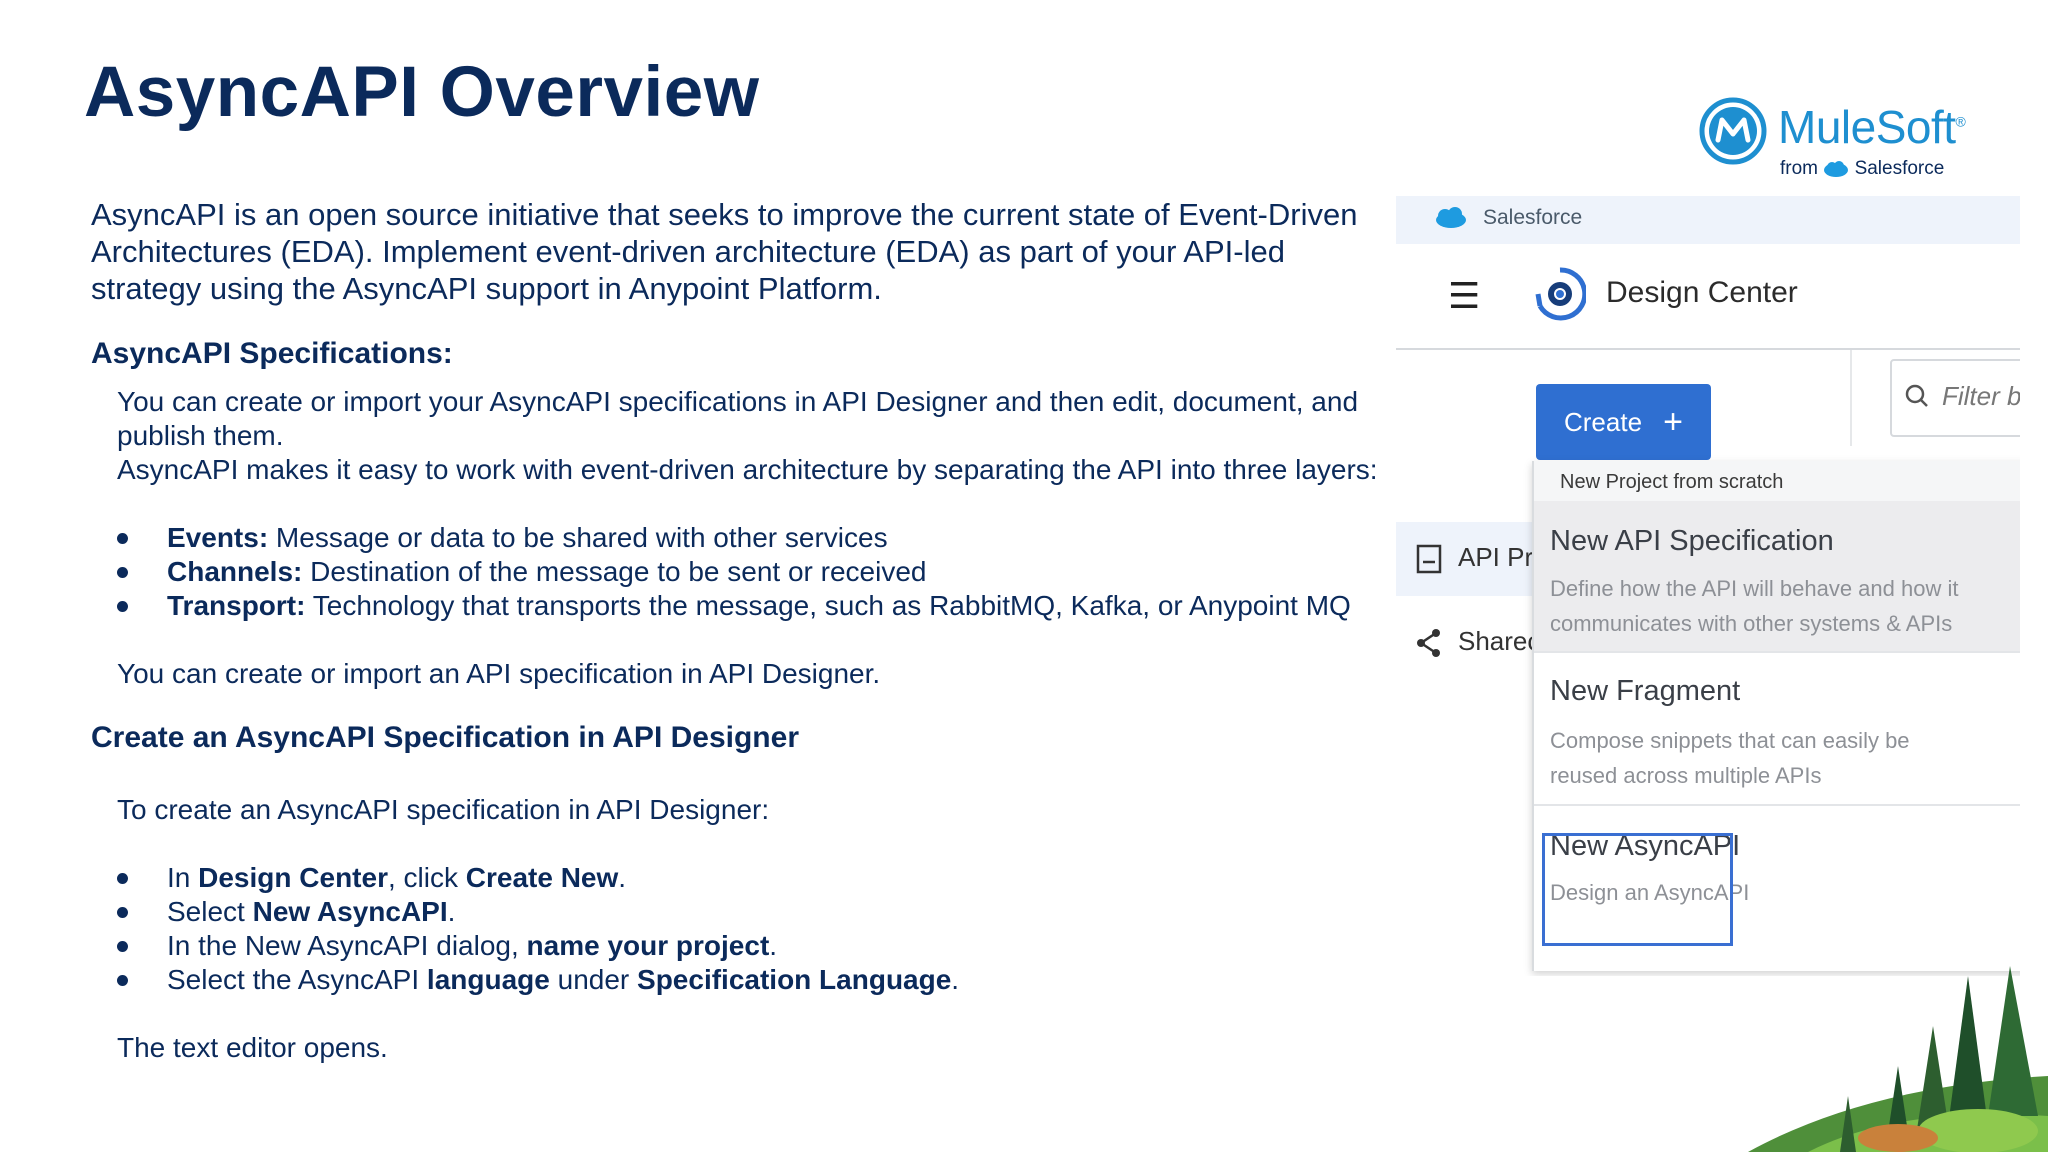 The image size is (2048, 1152). I want to click on design-center-header: ☰ Design Center, so click(1708, 297).